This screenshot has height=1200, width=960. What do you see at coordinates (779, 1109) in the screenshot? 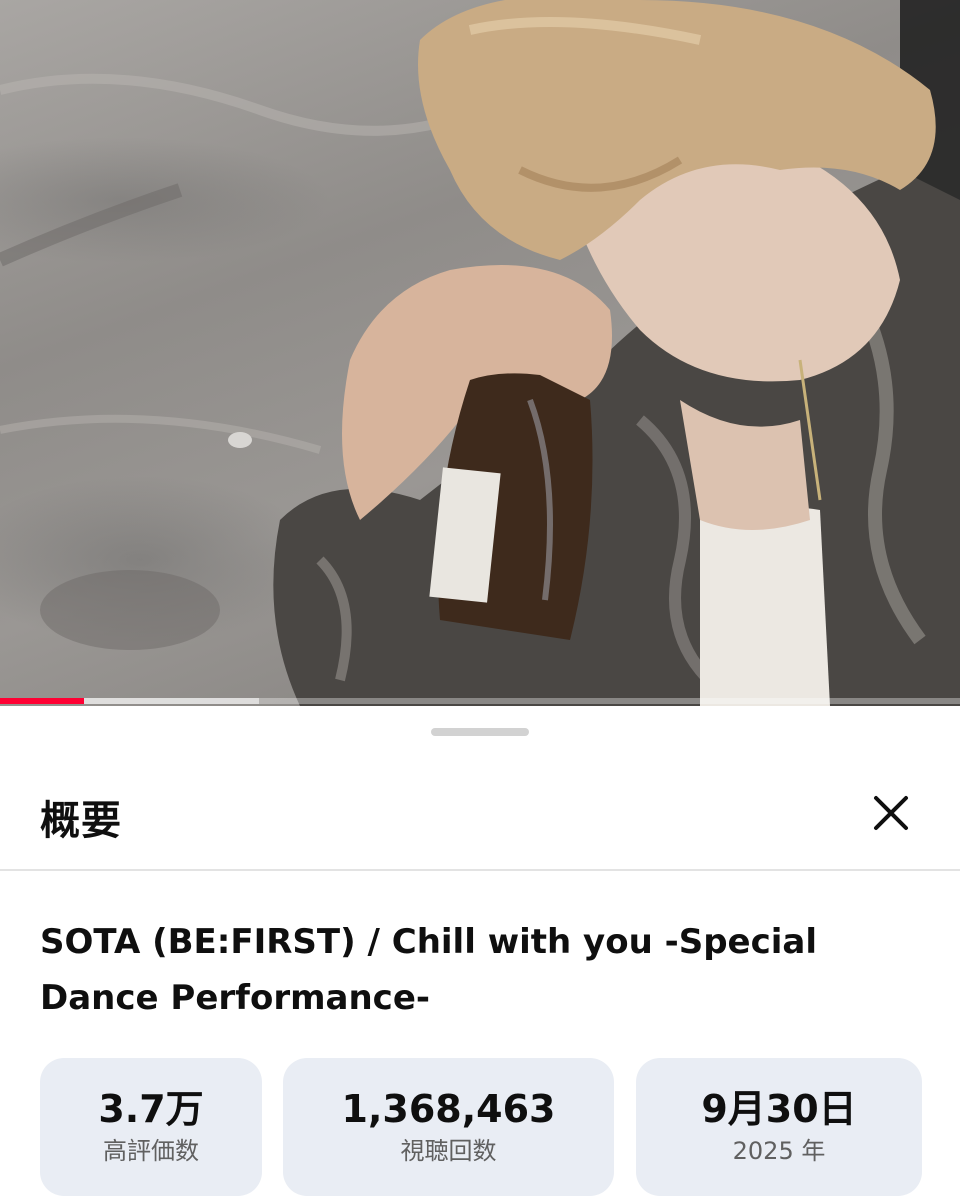
I see `date-value: 9月30日` at bounding box center [779, 1109].